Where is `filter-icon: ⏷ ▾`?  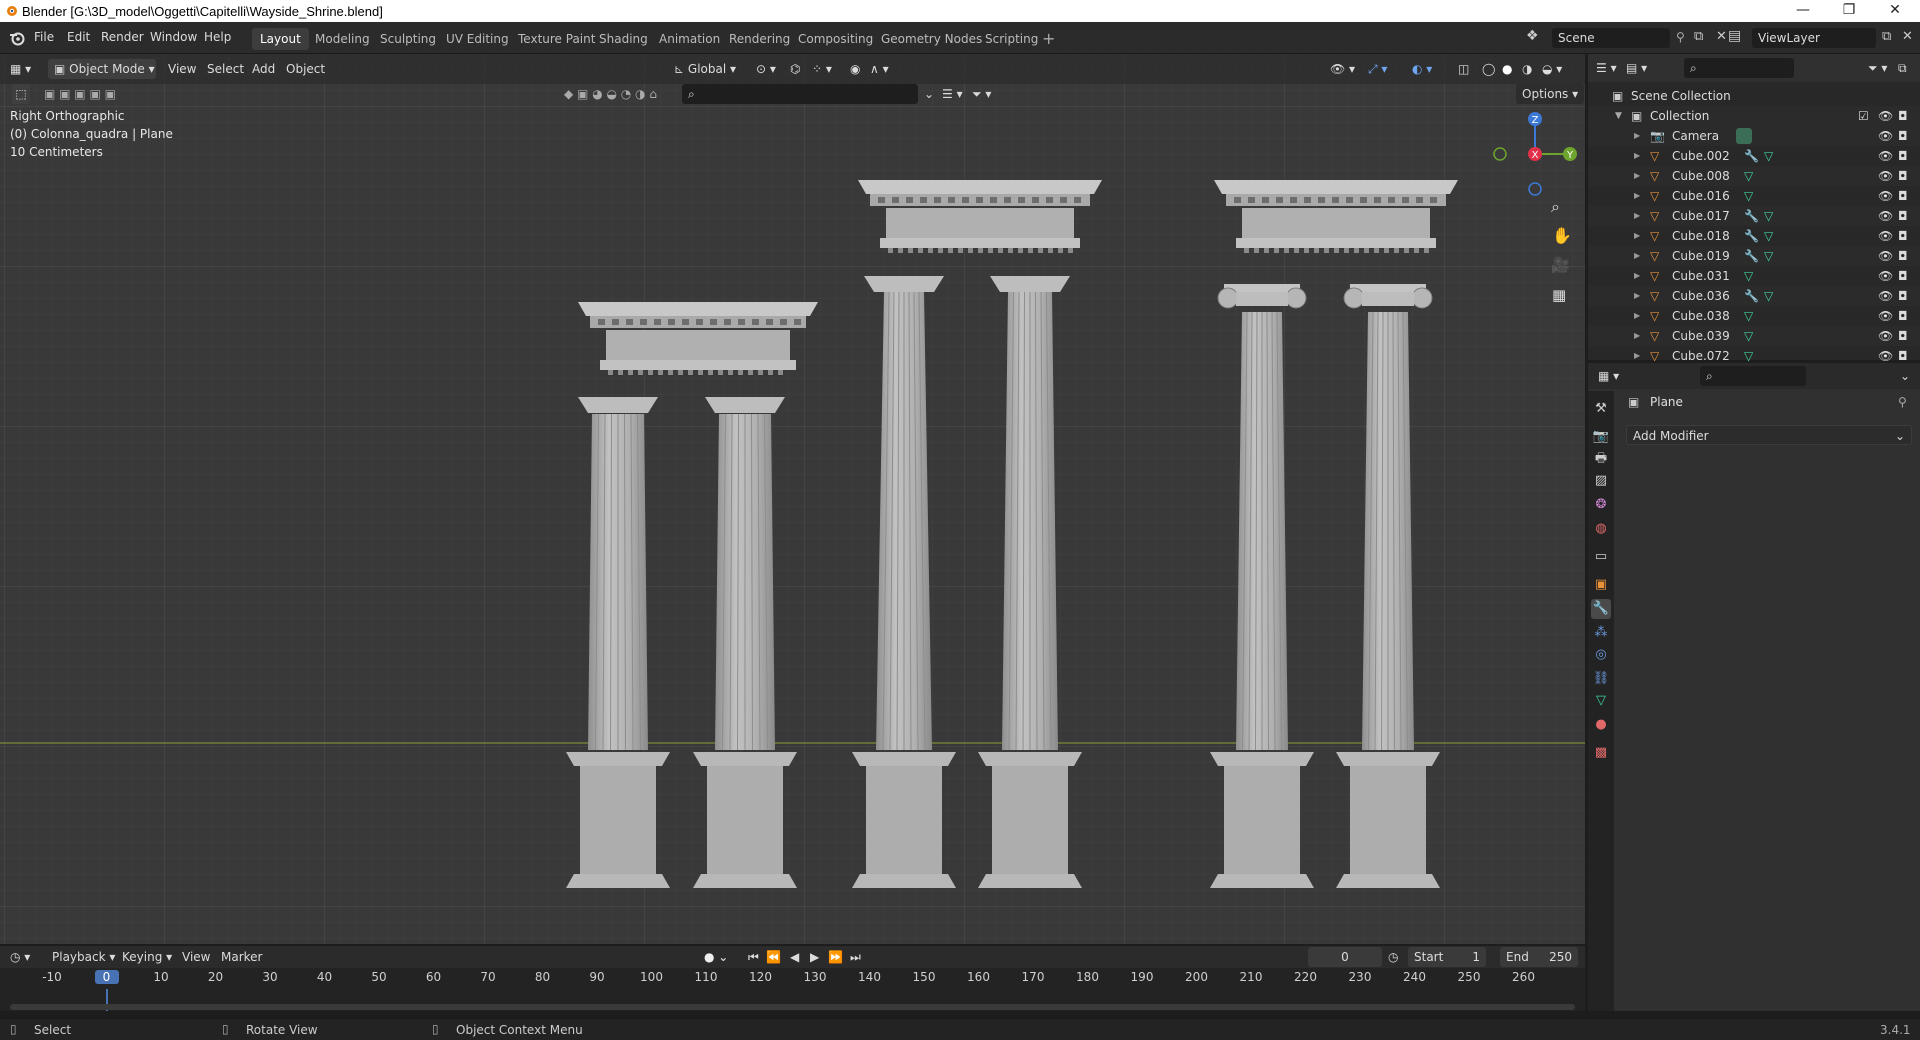
filter-icon: ⏷ ▾ is located at coordinates (981, 94).